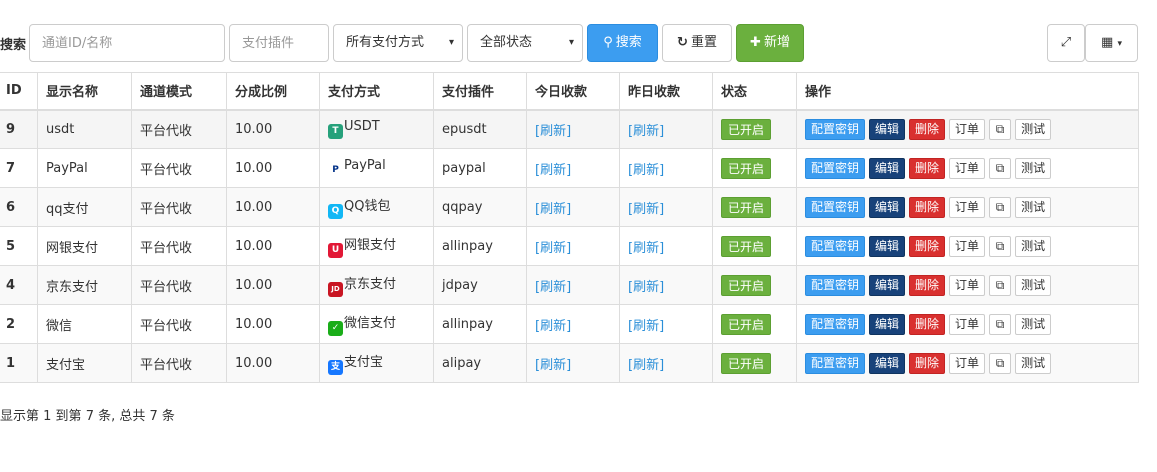  I want to click on col-header-actions: 操作, so click(967, 91).